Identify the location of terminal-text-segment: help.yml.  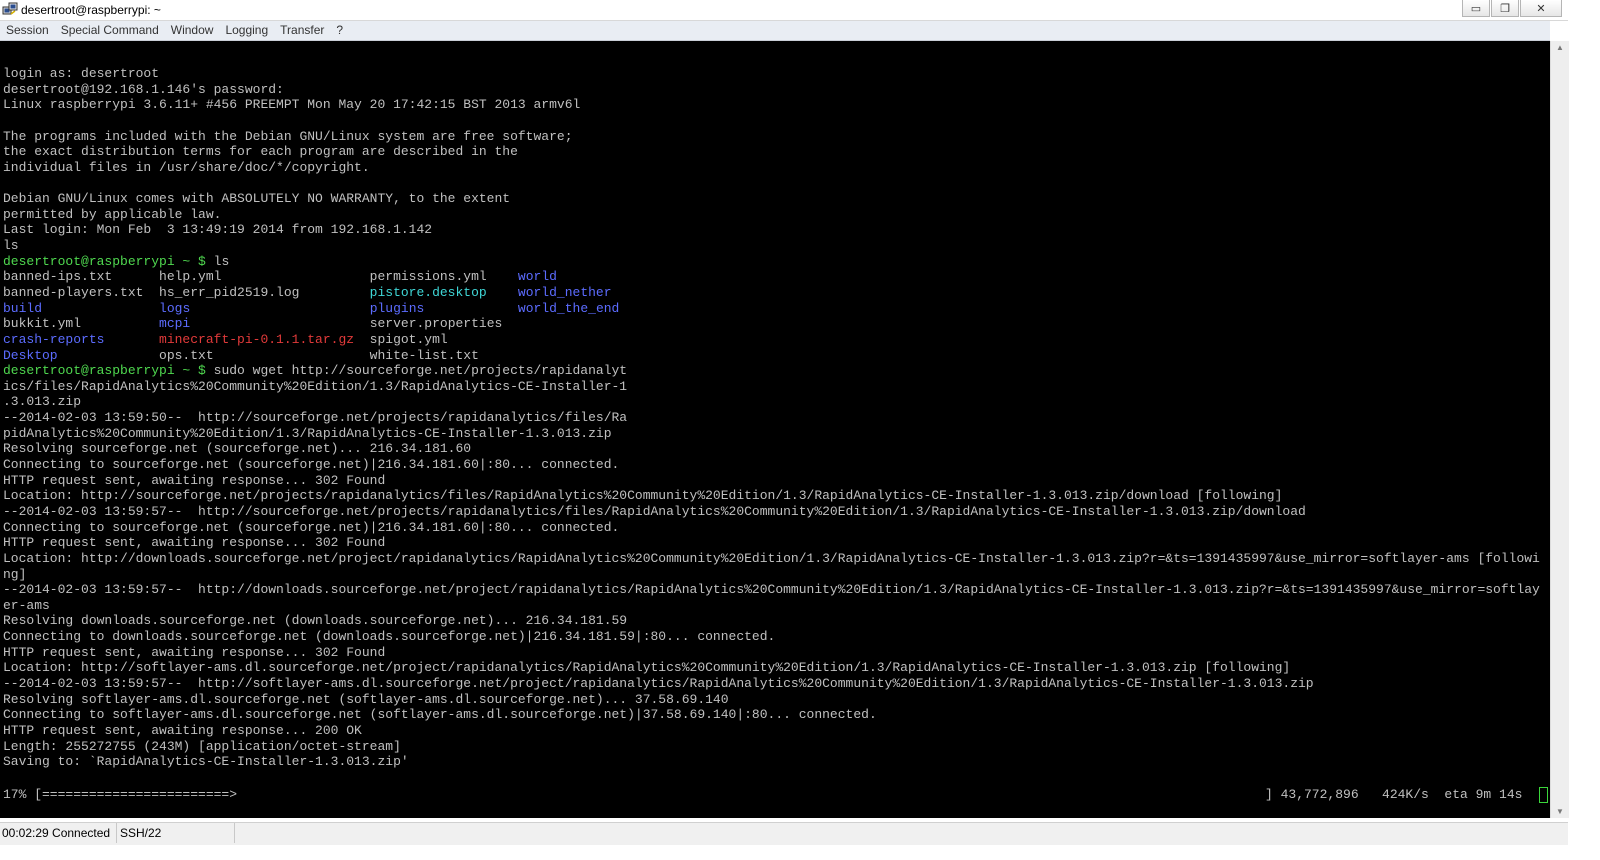
(264, 277).